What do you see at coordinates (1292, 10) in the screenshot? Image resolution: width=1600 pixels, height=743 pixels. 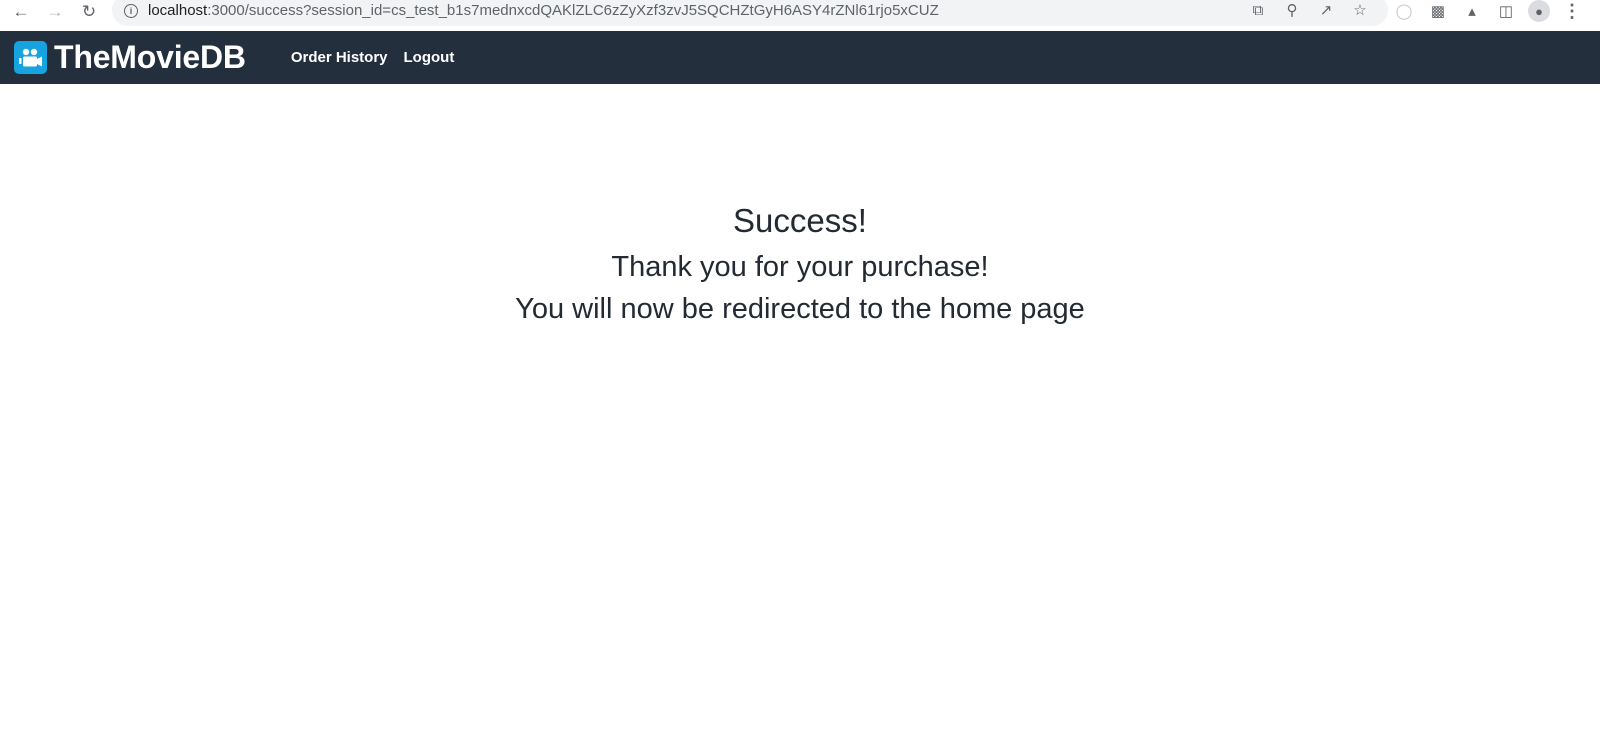 I see `zoom-icon: ⚲` at bounding box center [1292, 10].